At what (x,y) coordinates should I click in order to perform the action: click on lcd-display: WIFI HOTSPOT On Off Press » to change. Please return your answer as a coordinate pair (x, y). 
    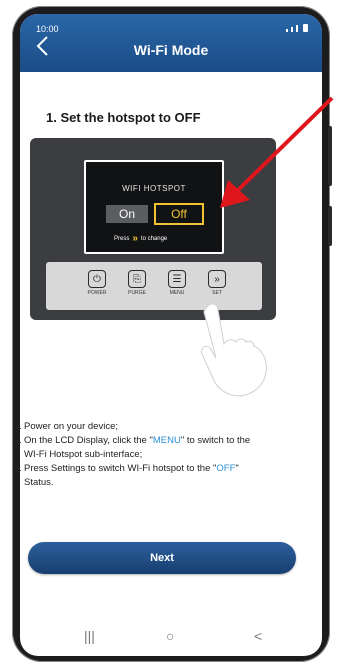
    Looking at the image, I should click on (154, 207).